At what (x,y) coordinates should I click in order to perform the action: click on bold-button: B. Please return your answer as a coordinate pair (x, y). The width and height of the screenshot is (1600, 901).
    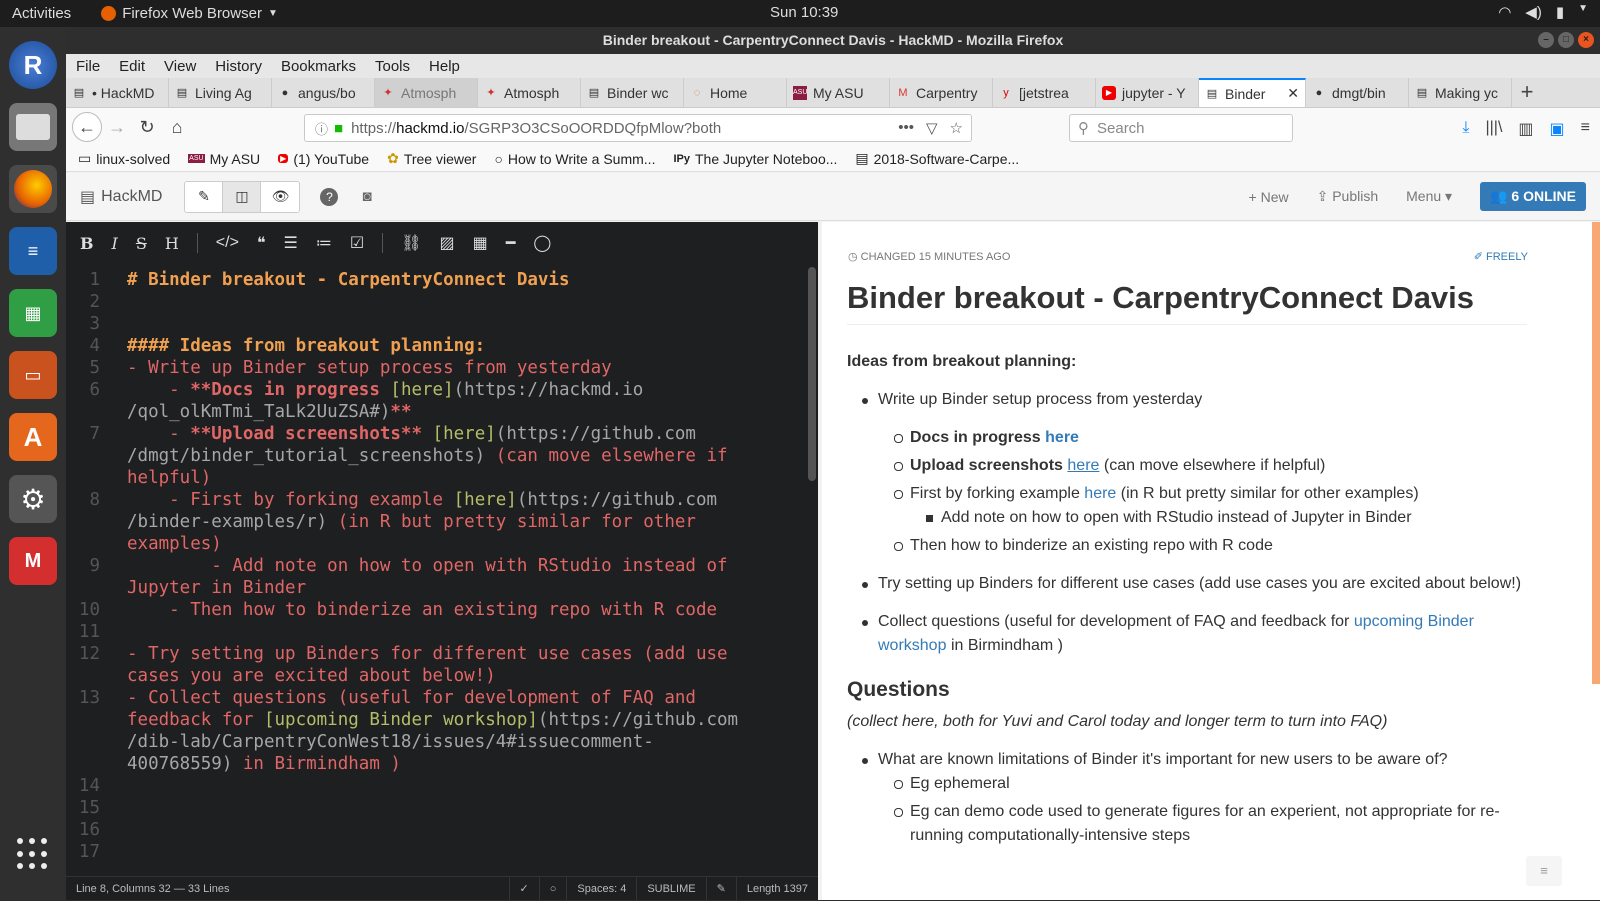
    Looking at the image, I should click on (87, 243).